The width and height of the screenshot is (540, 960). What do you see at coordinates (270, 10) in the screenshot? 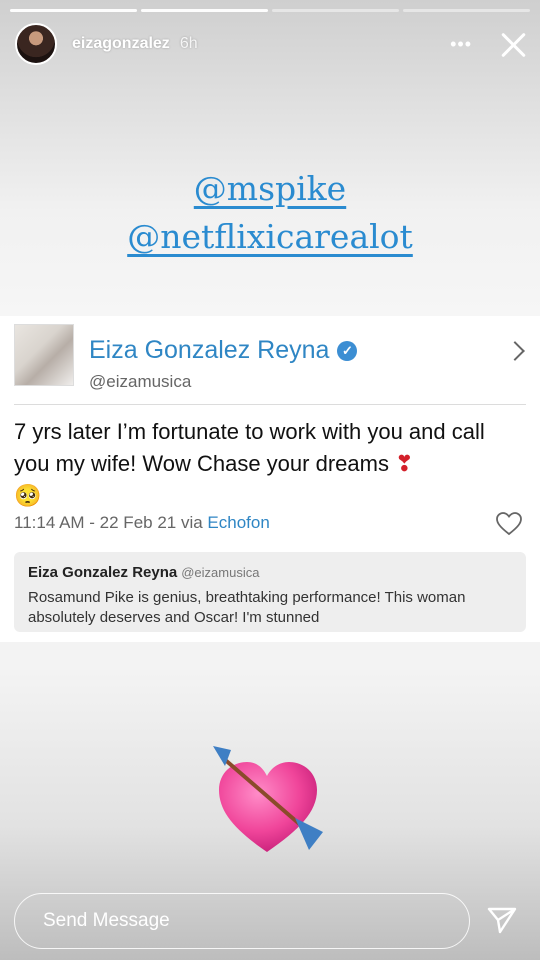
I see `story-progress-bar` at bounding box center [270, 10].